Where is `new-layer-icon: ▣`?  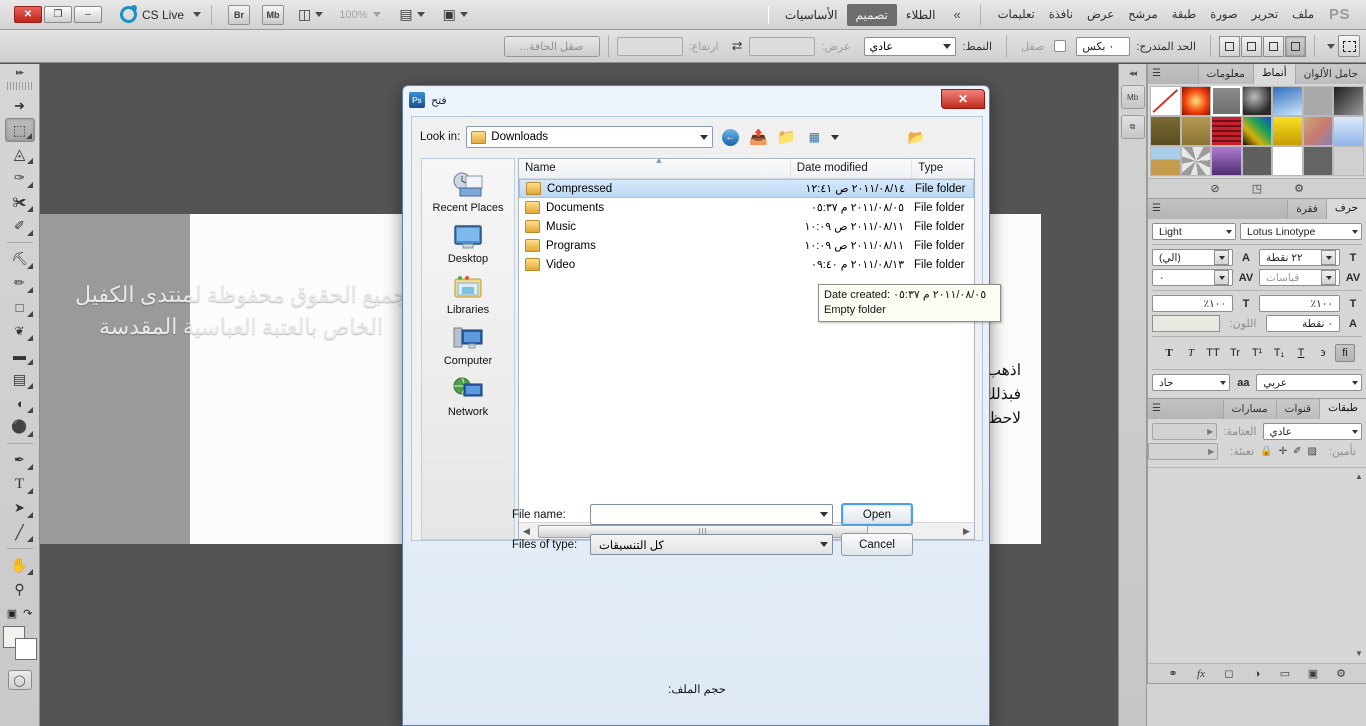 new-layer-icon: ▣ is located at coordinates (1313, 674).